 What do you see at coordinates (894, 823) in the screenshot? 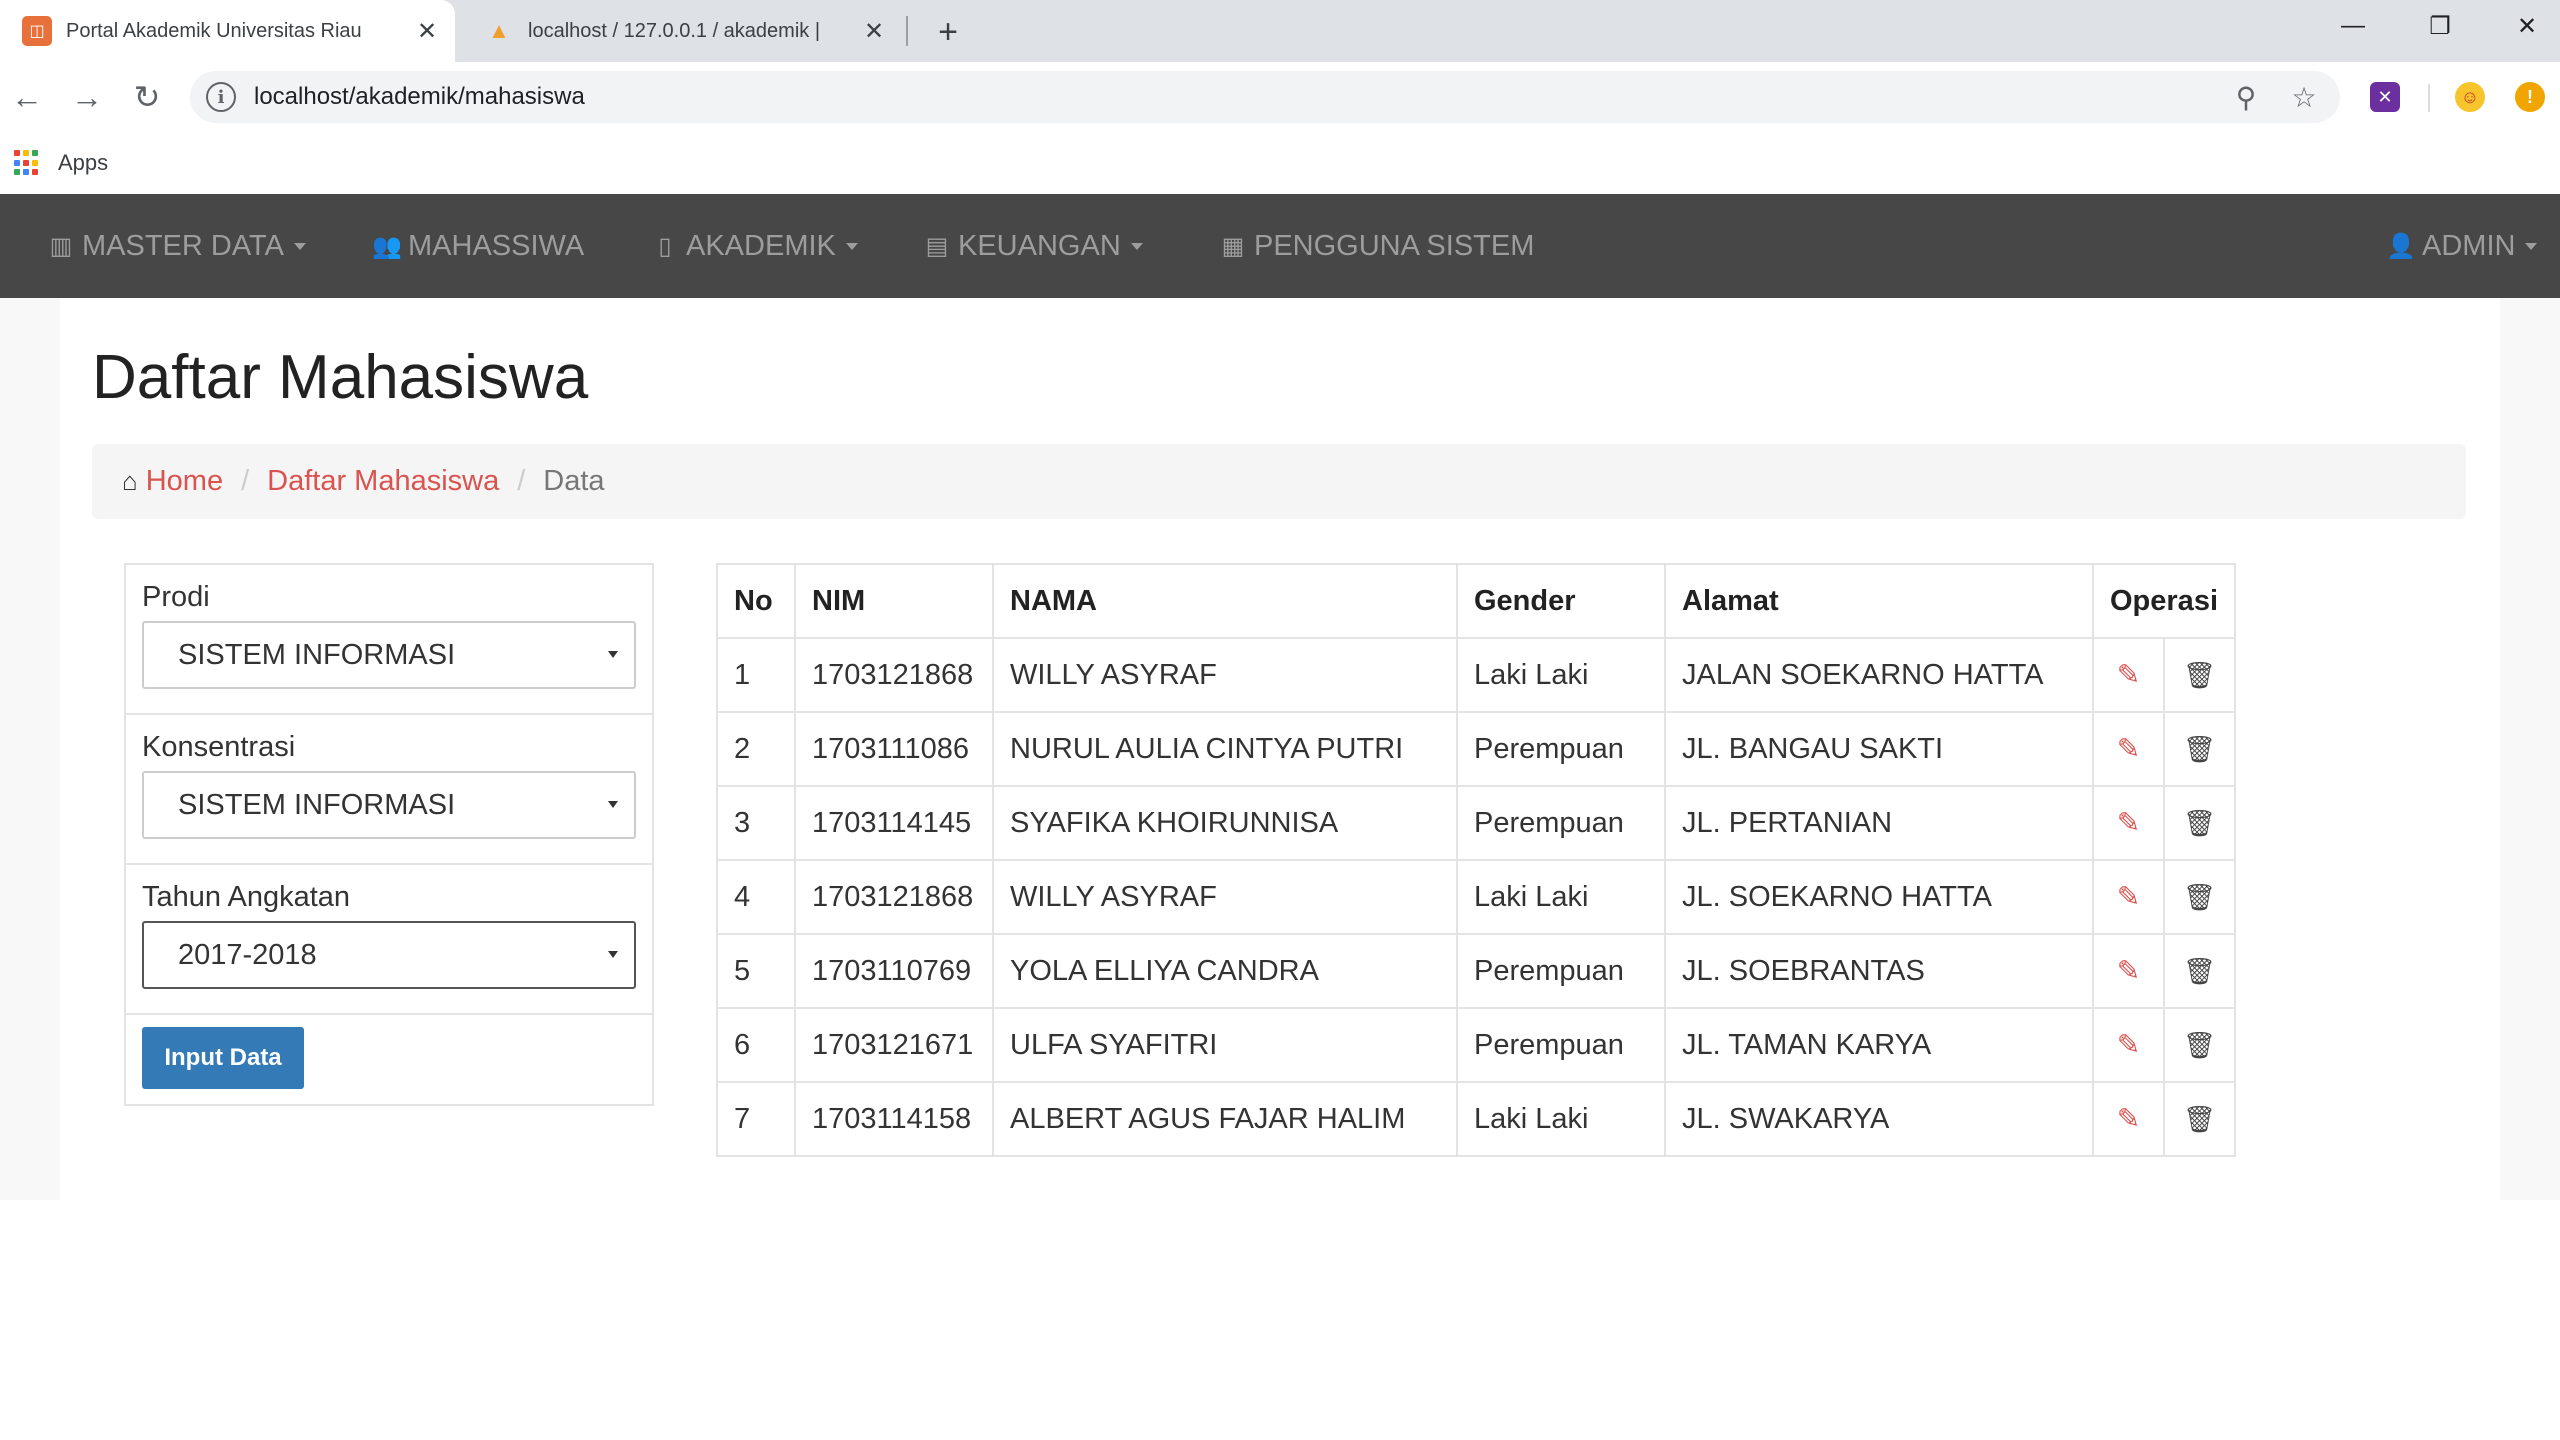
I see `cell-nim: 1703114145` at bounding box center [894, 823].